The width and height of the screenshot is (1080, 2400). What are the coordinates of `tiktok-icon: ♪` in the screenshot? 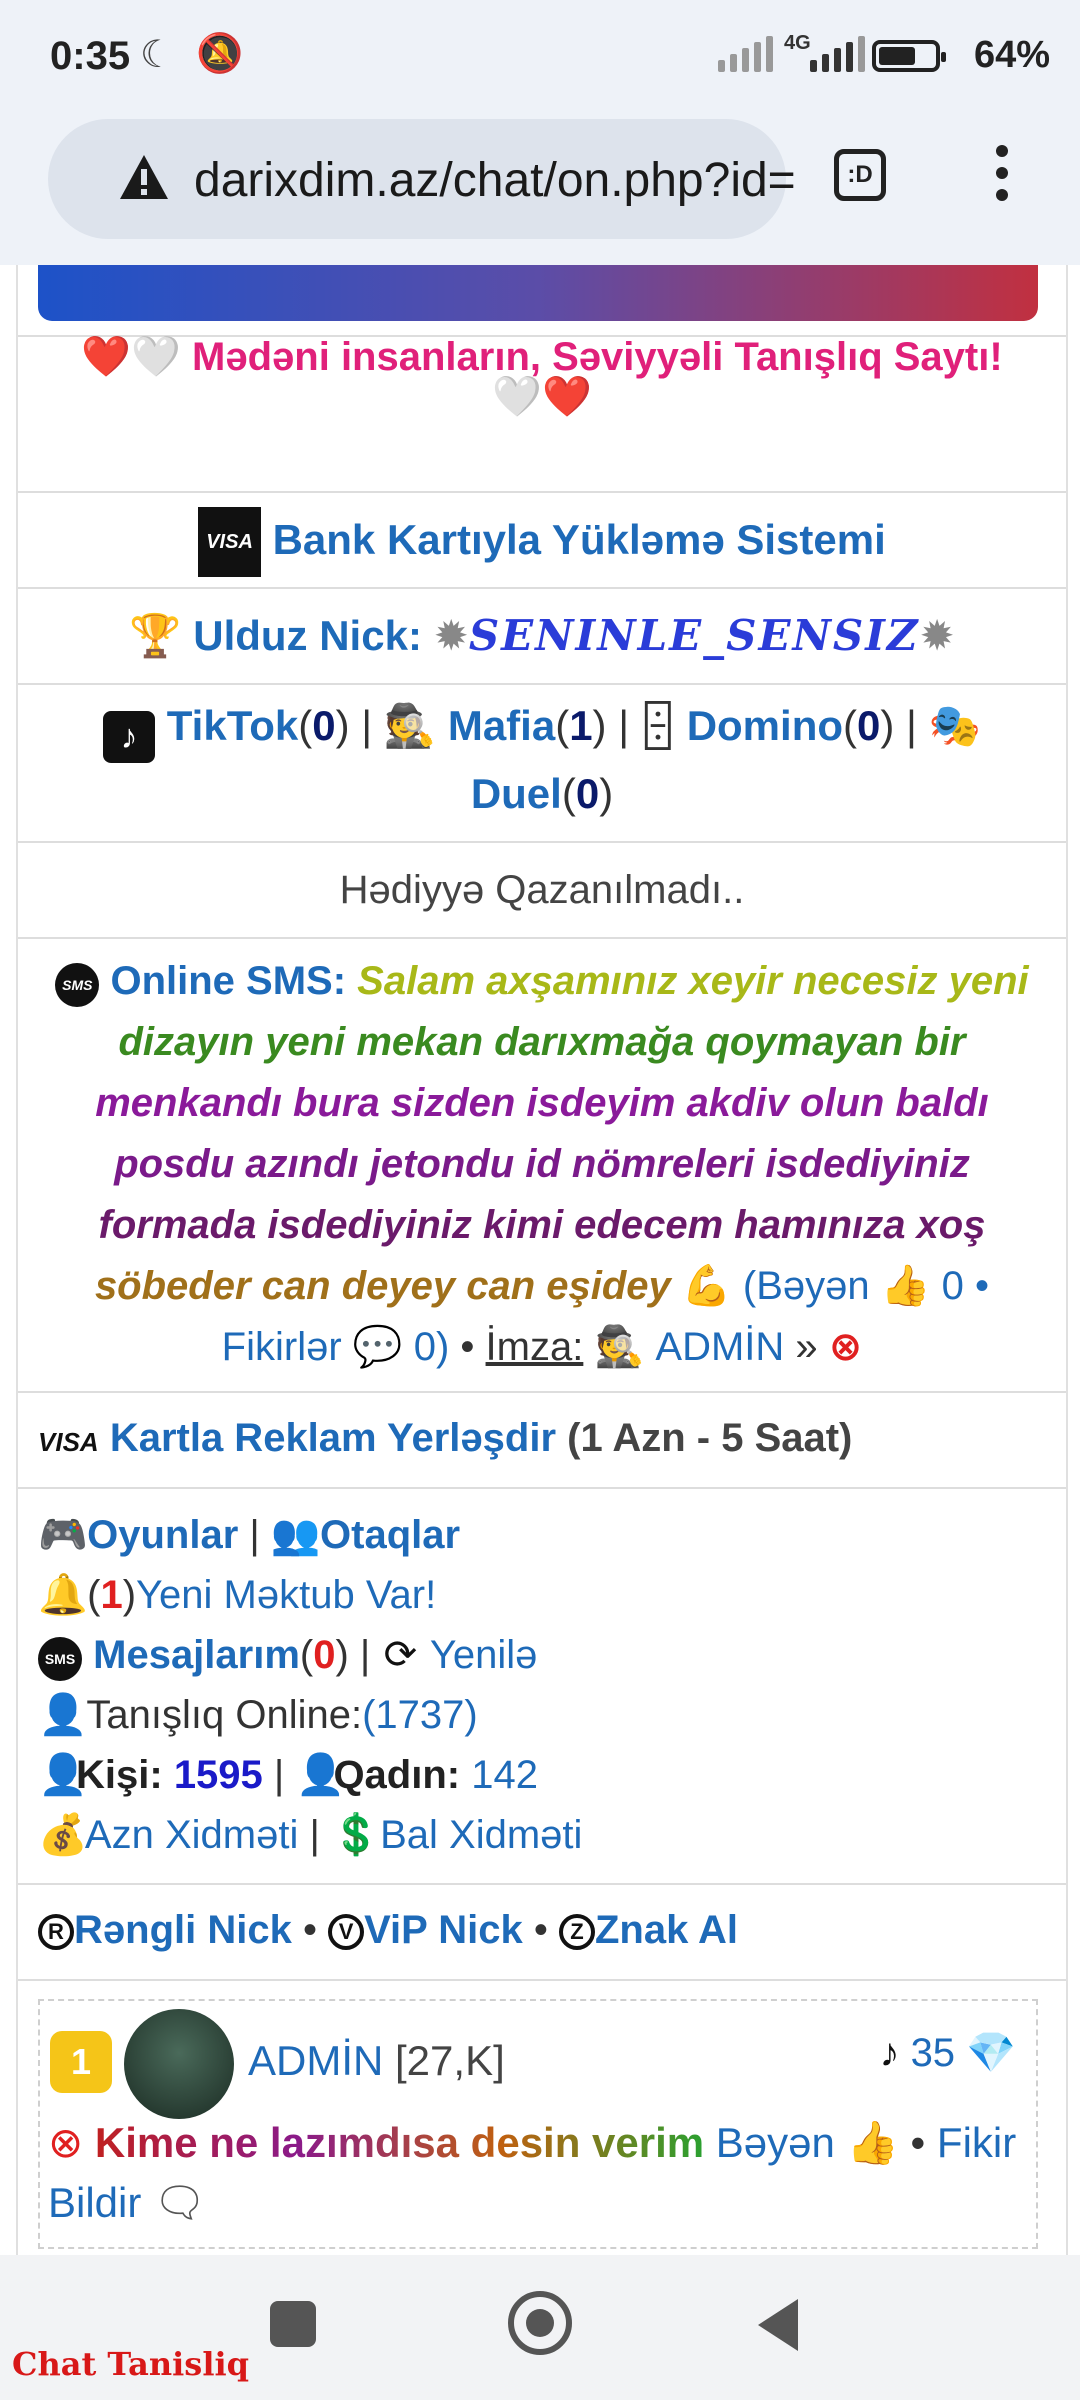 It's located at (129, 737).